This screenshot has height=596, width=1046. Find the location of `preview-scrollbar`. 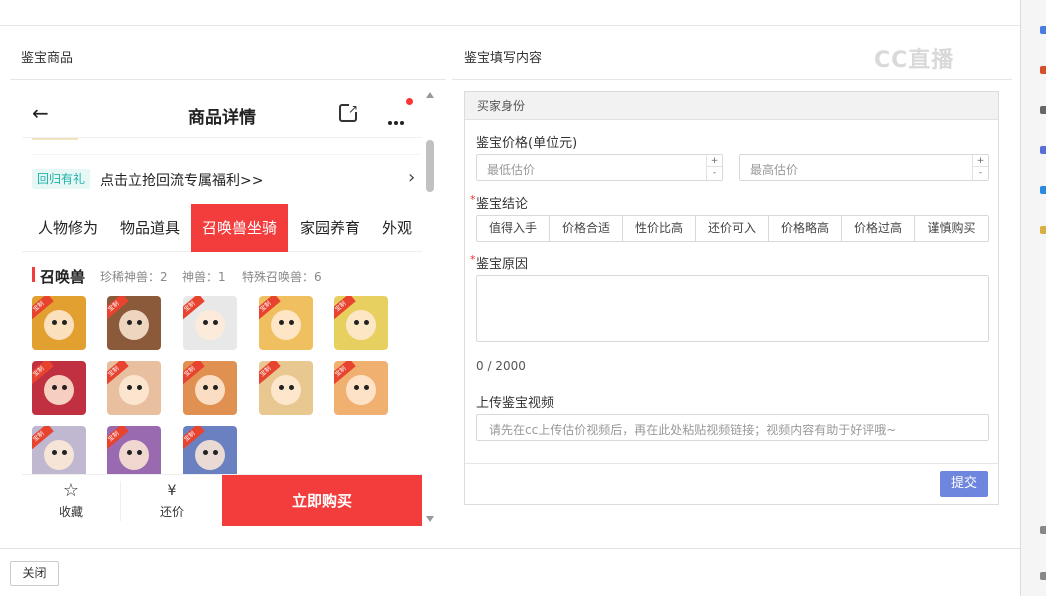

preview-scrollbar is located at coordinates (430, 307).